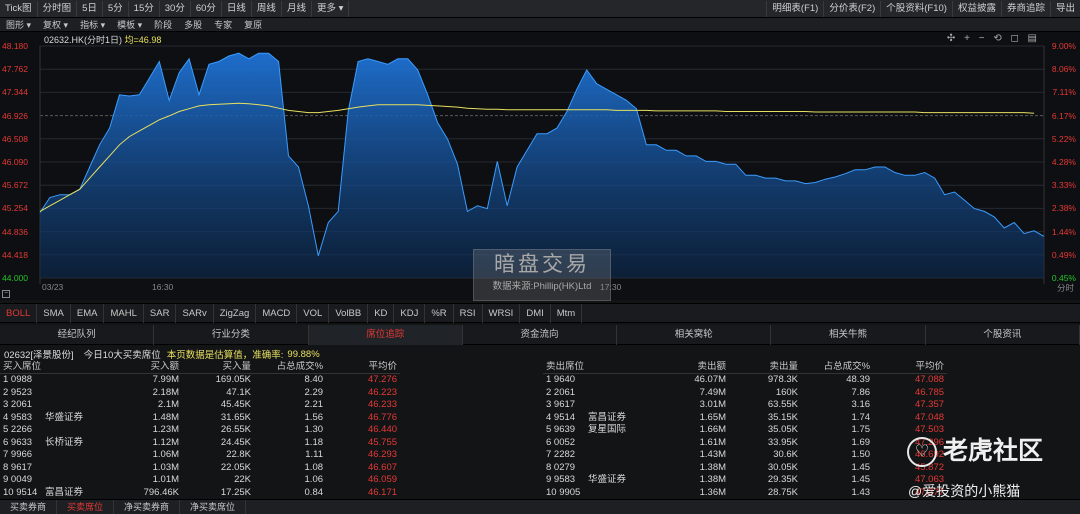  What do you see at coordinates (851, 8) in the screenshot?
I see `toolbar-right-btn-1: 分价表(F2)` at bounding box center [851, 8].